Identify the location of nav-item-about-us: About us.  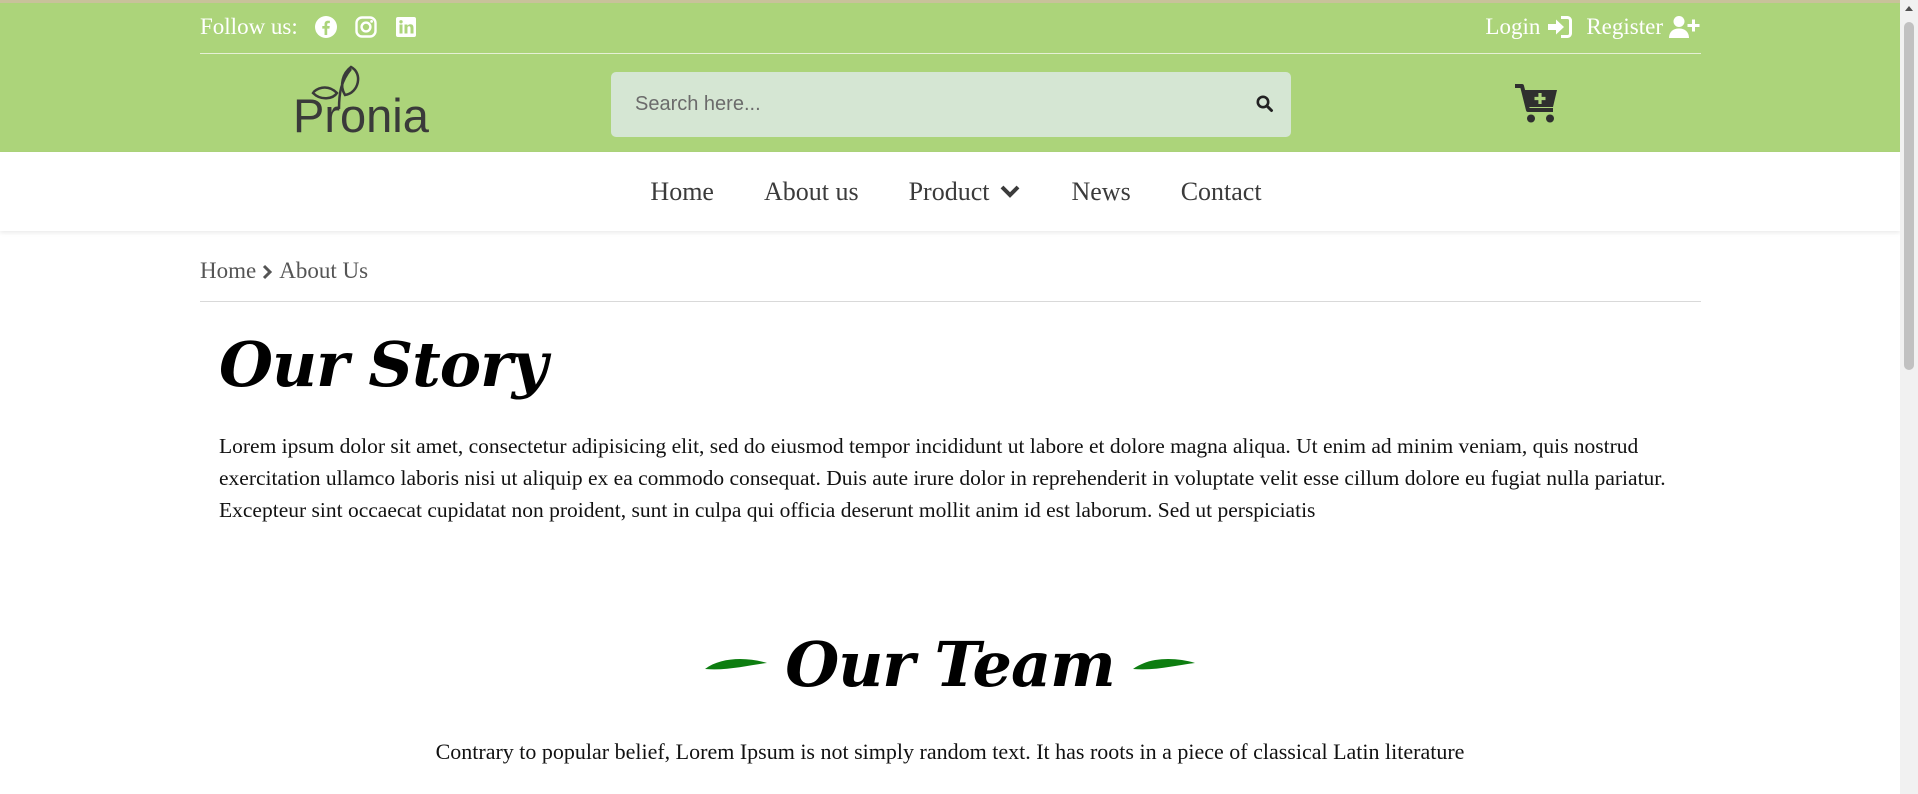
(811, 192).